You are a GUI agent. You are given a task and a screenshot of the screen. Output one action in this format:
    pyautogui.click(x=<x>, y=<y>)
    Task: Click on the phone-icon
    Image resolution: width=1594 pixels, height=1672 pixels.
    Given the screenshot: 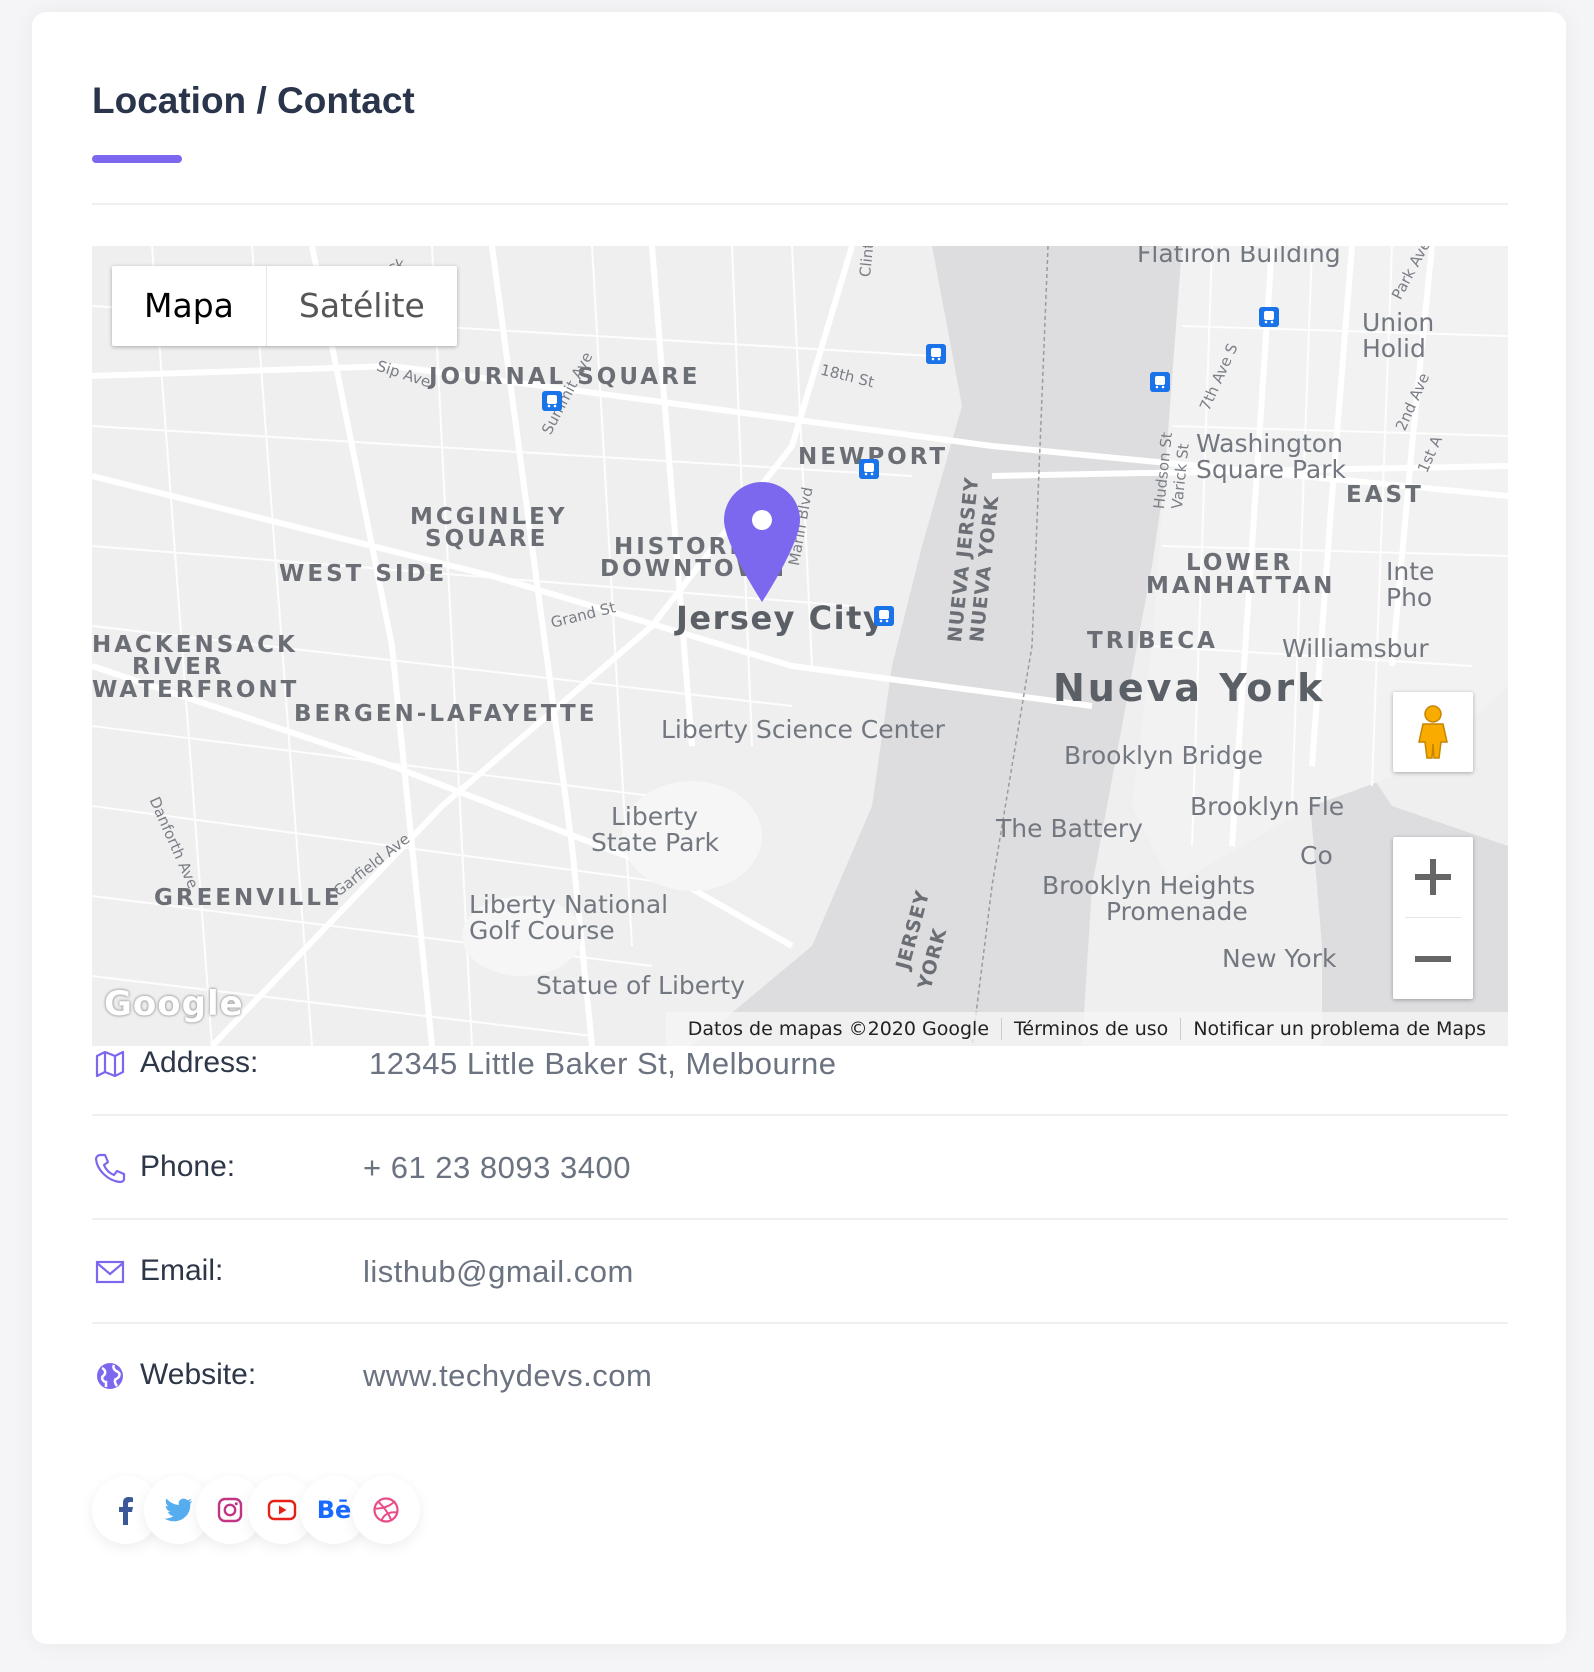 What is the action you would take?
    pyautogui.click(x=110, y=1168)
    